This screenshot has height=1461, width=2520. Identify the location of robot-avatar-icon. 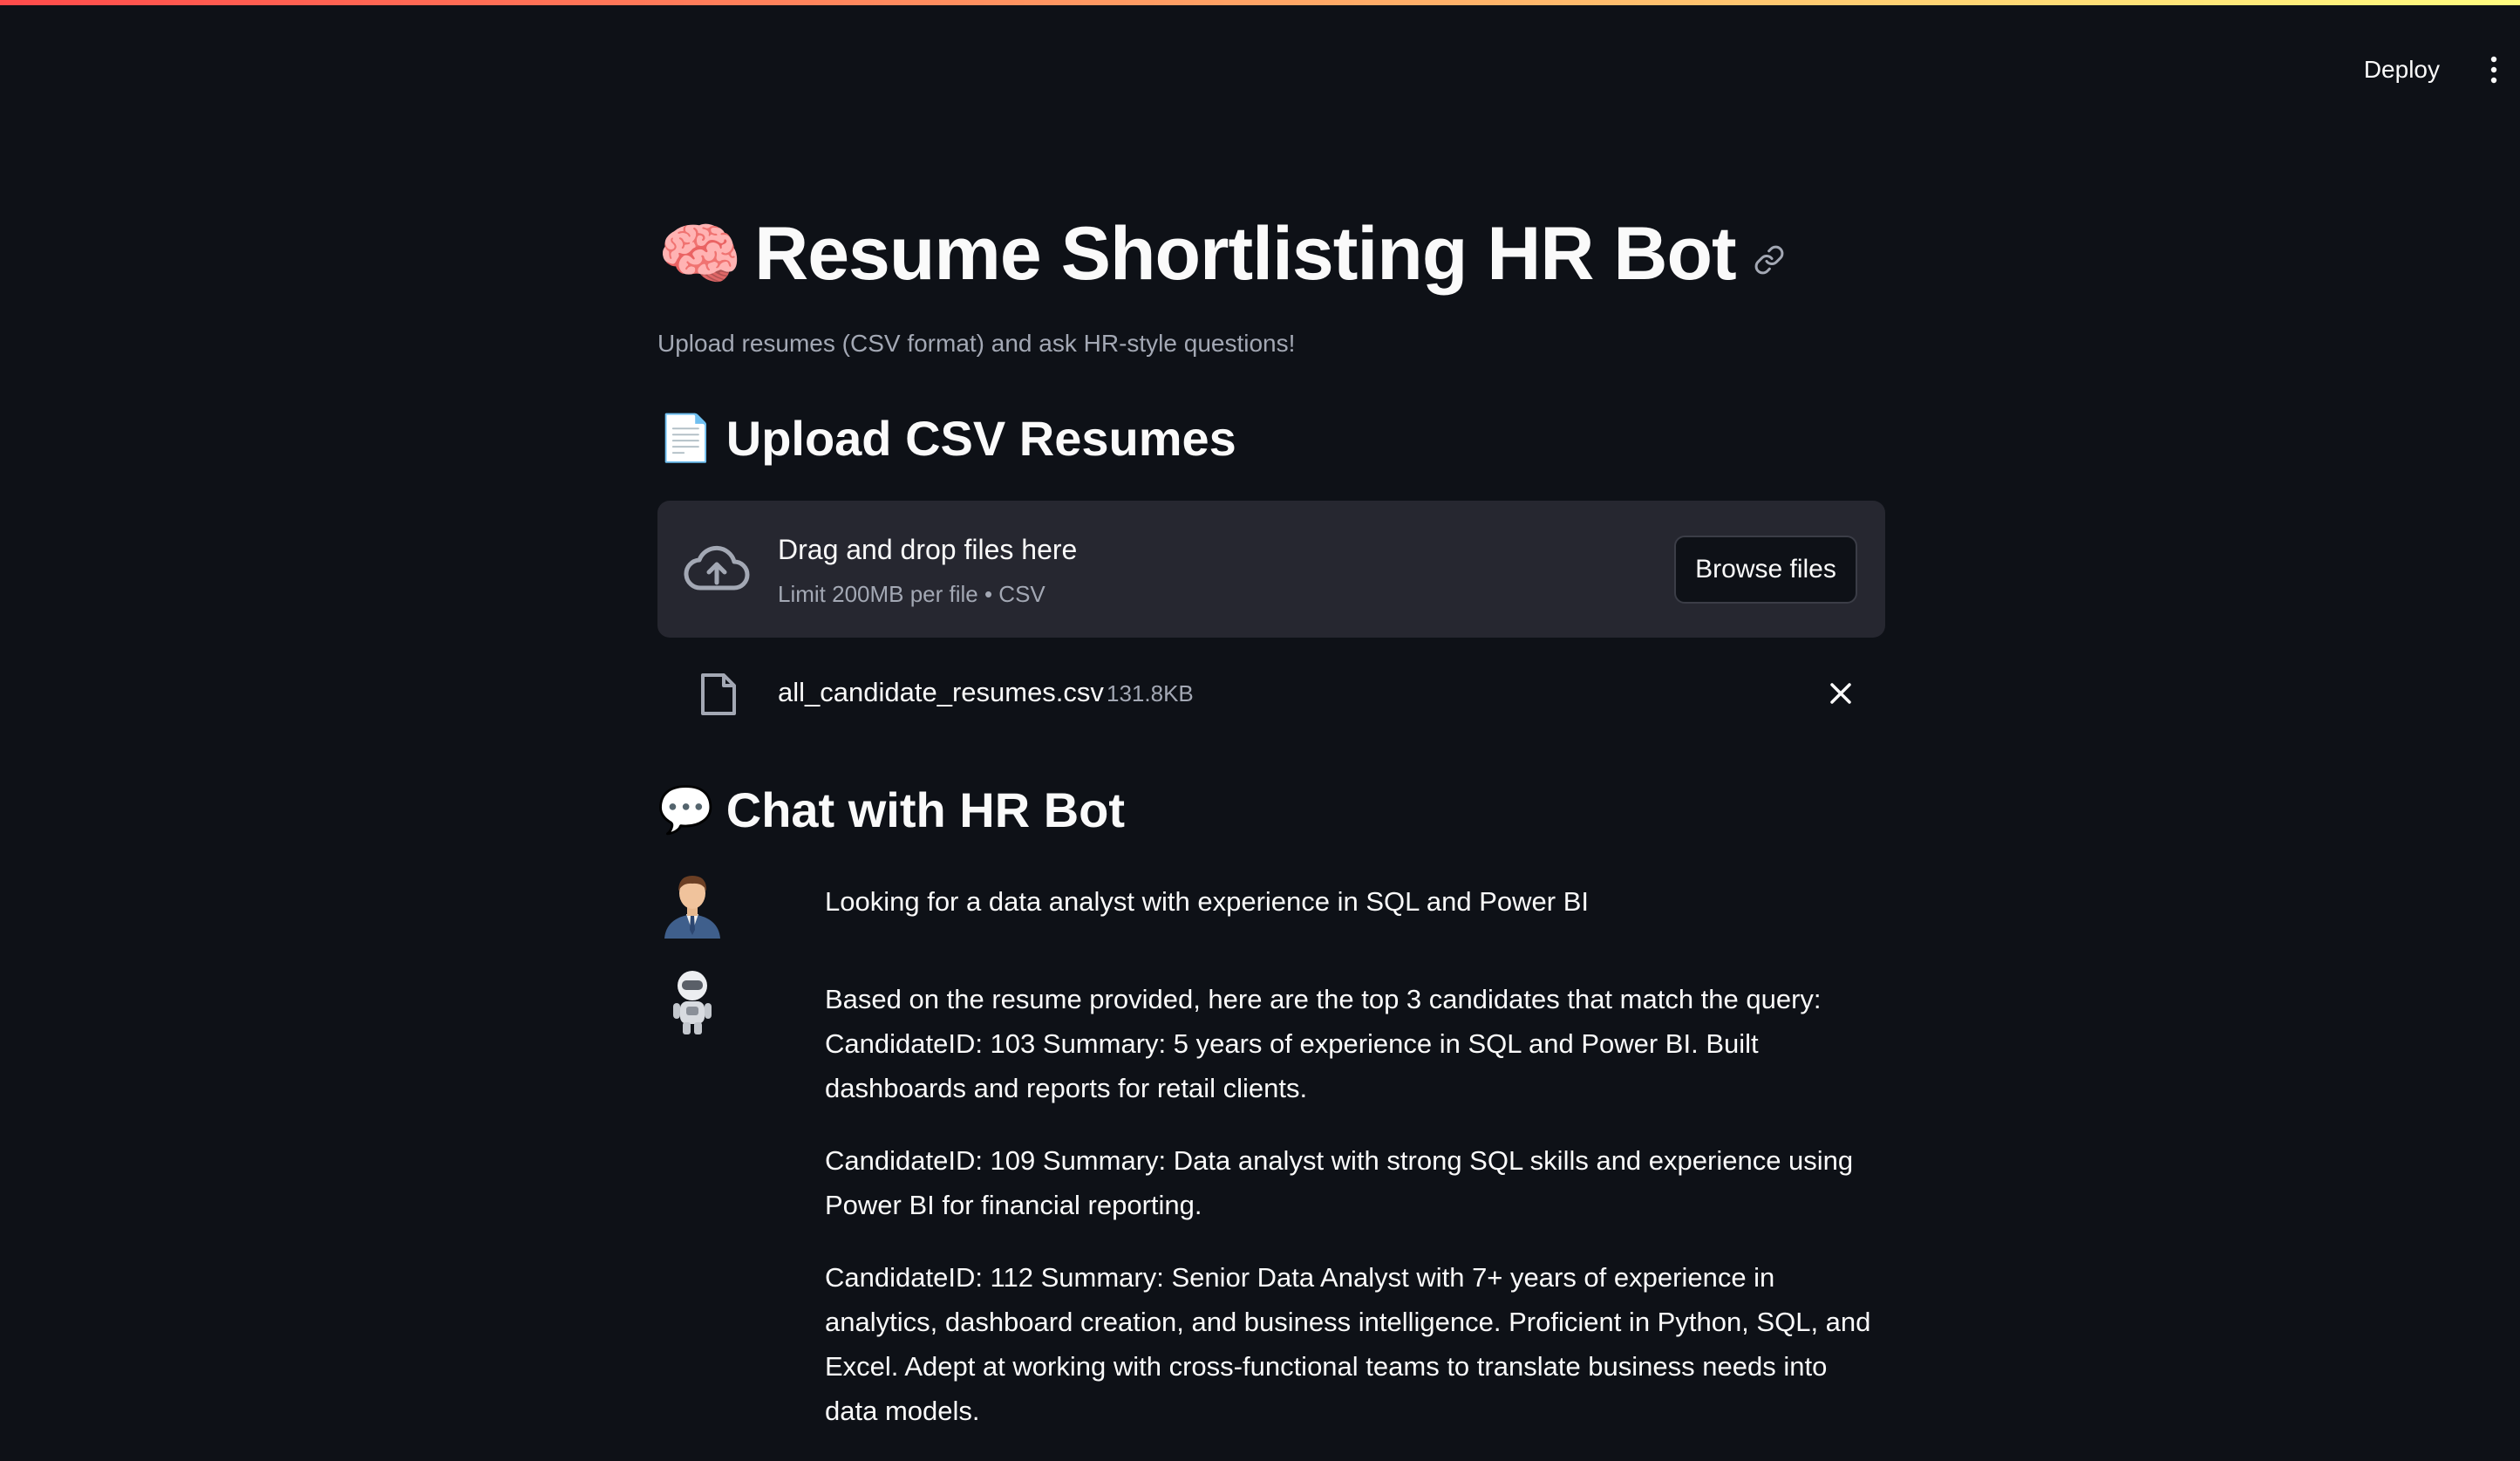
(692, 1002).